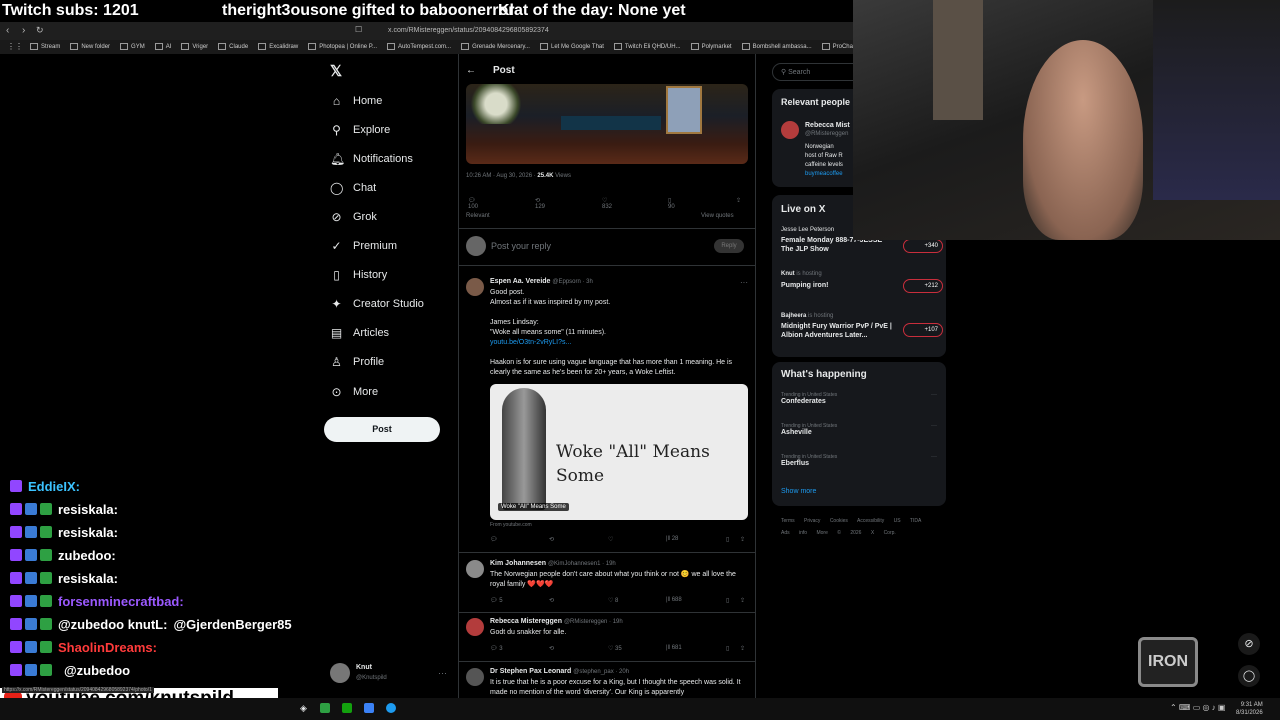  Describe the element at coordinates (794, 533) in the screenshot. I see `footer-link: Ads info` at that location.